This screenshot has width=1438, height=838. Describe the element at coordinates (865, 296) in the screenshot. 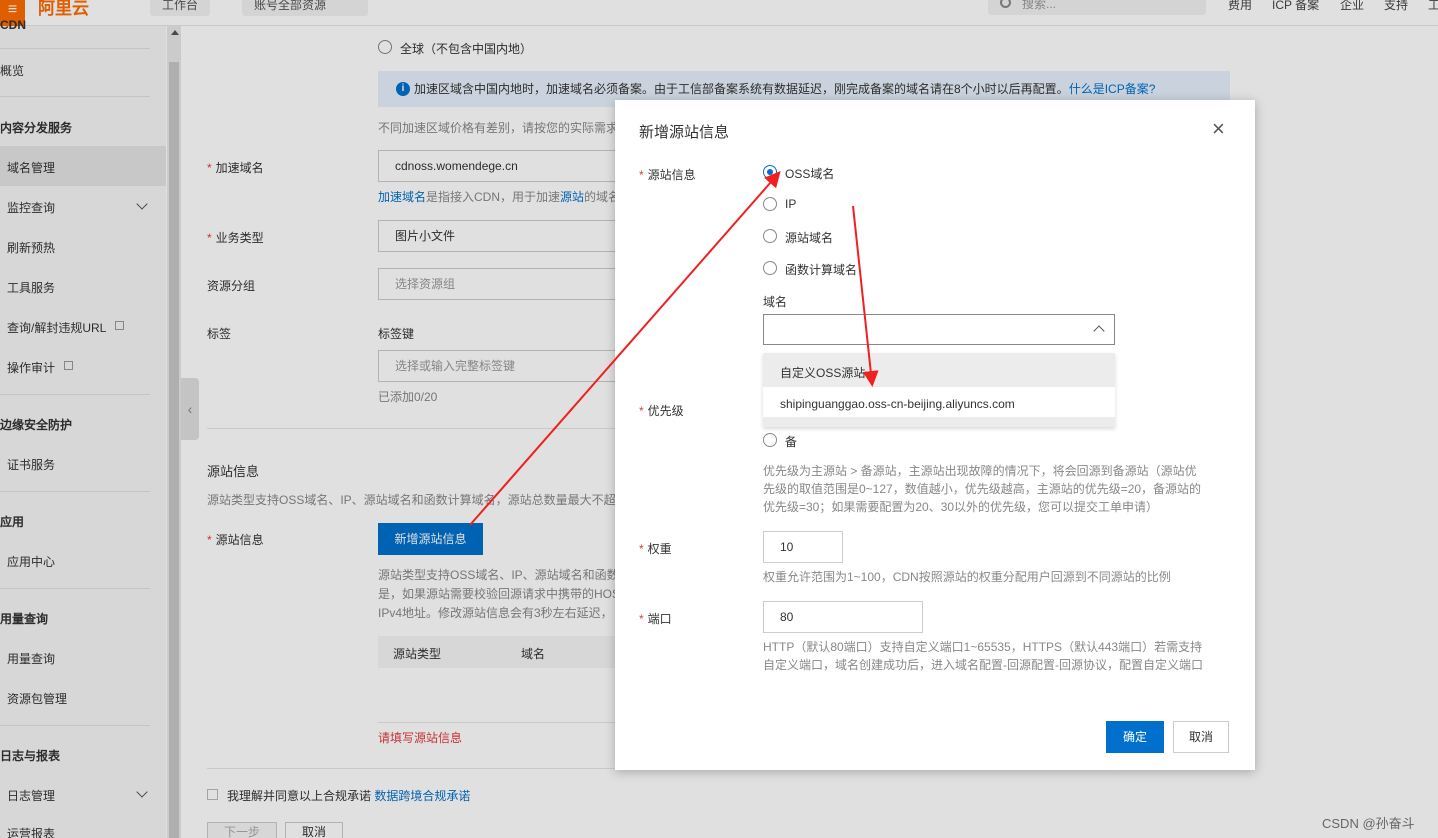

I see `annotation-arrow-to-bucket-option` at that location.